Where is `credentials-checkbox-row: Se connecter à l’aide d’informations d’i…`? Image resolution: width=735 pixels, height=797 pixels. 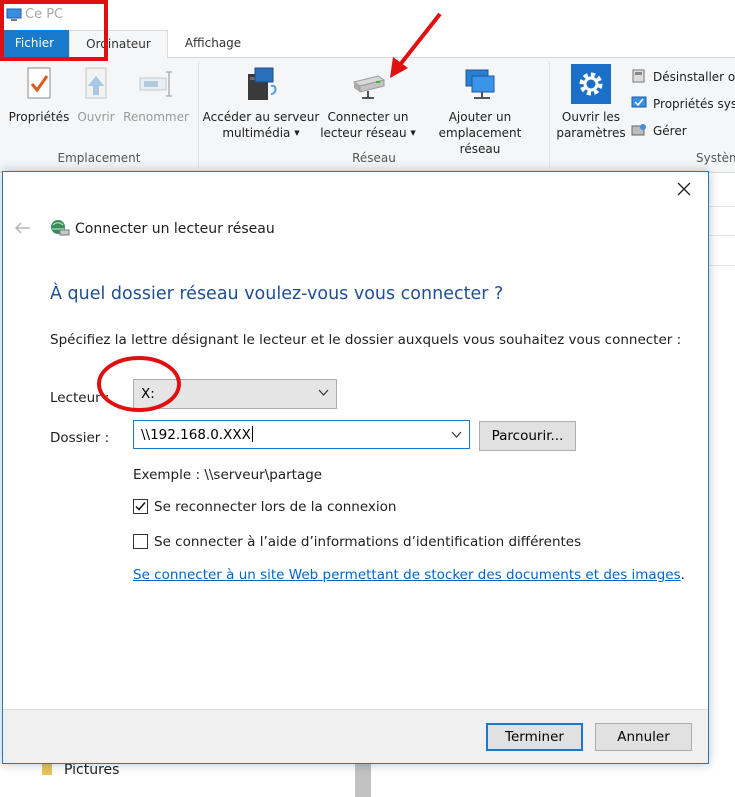
credentials-checkbox-row: Se connecter à l’aide d’informations d’i… is located at coordinates (357, 542).